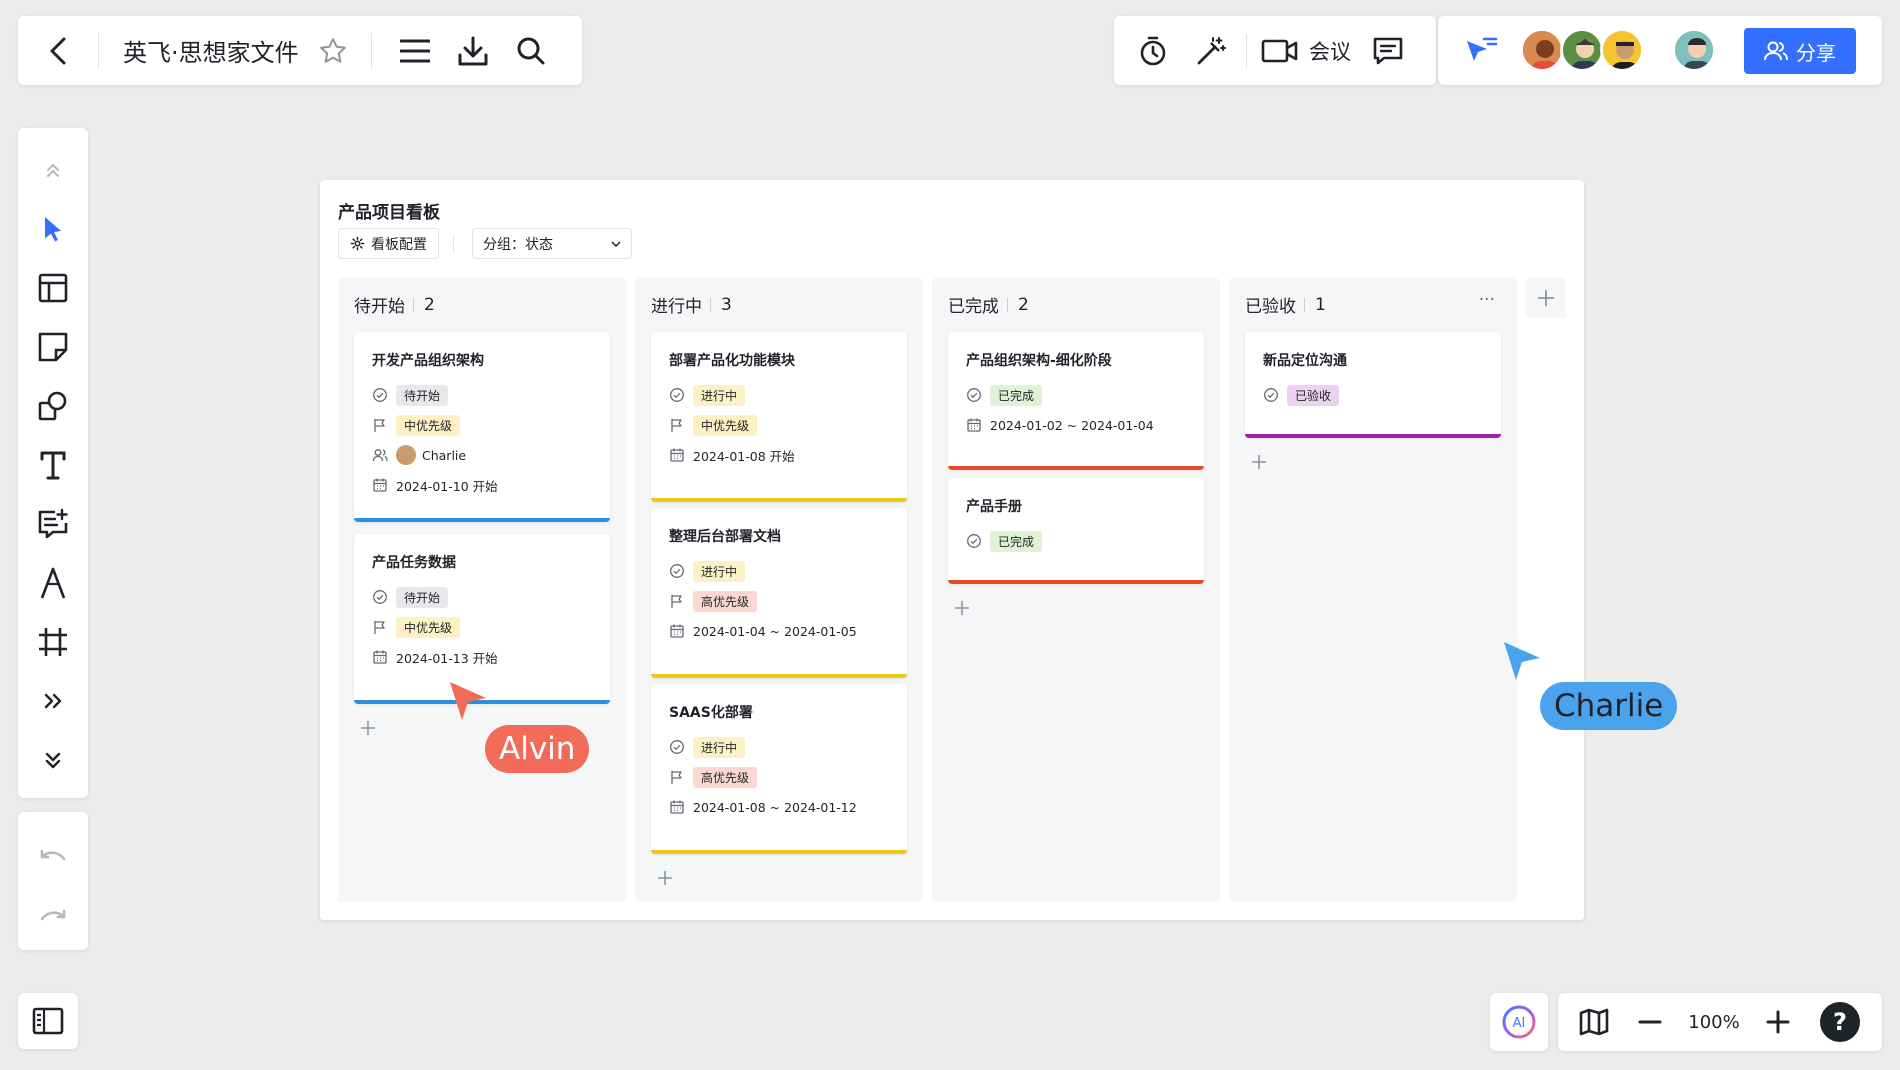 The image size is (1900, 1070). I want to click on card-field-date: 2024-01-04 ~ 2024-01-05, so click(780, 631).